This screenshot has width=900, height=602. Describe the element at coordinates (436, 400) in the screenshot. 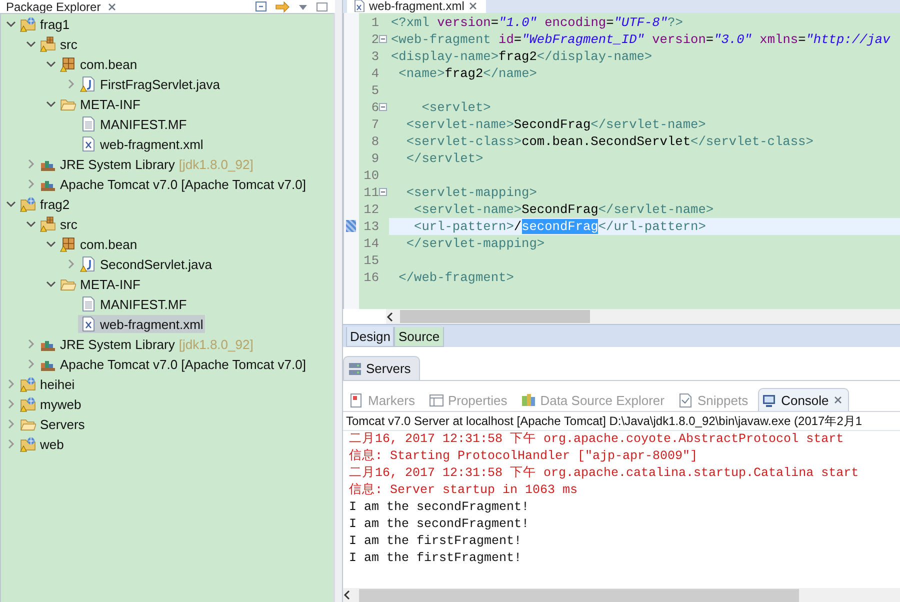

I see `properties-icon` at that location.